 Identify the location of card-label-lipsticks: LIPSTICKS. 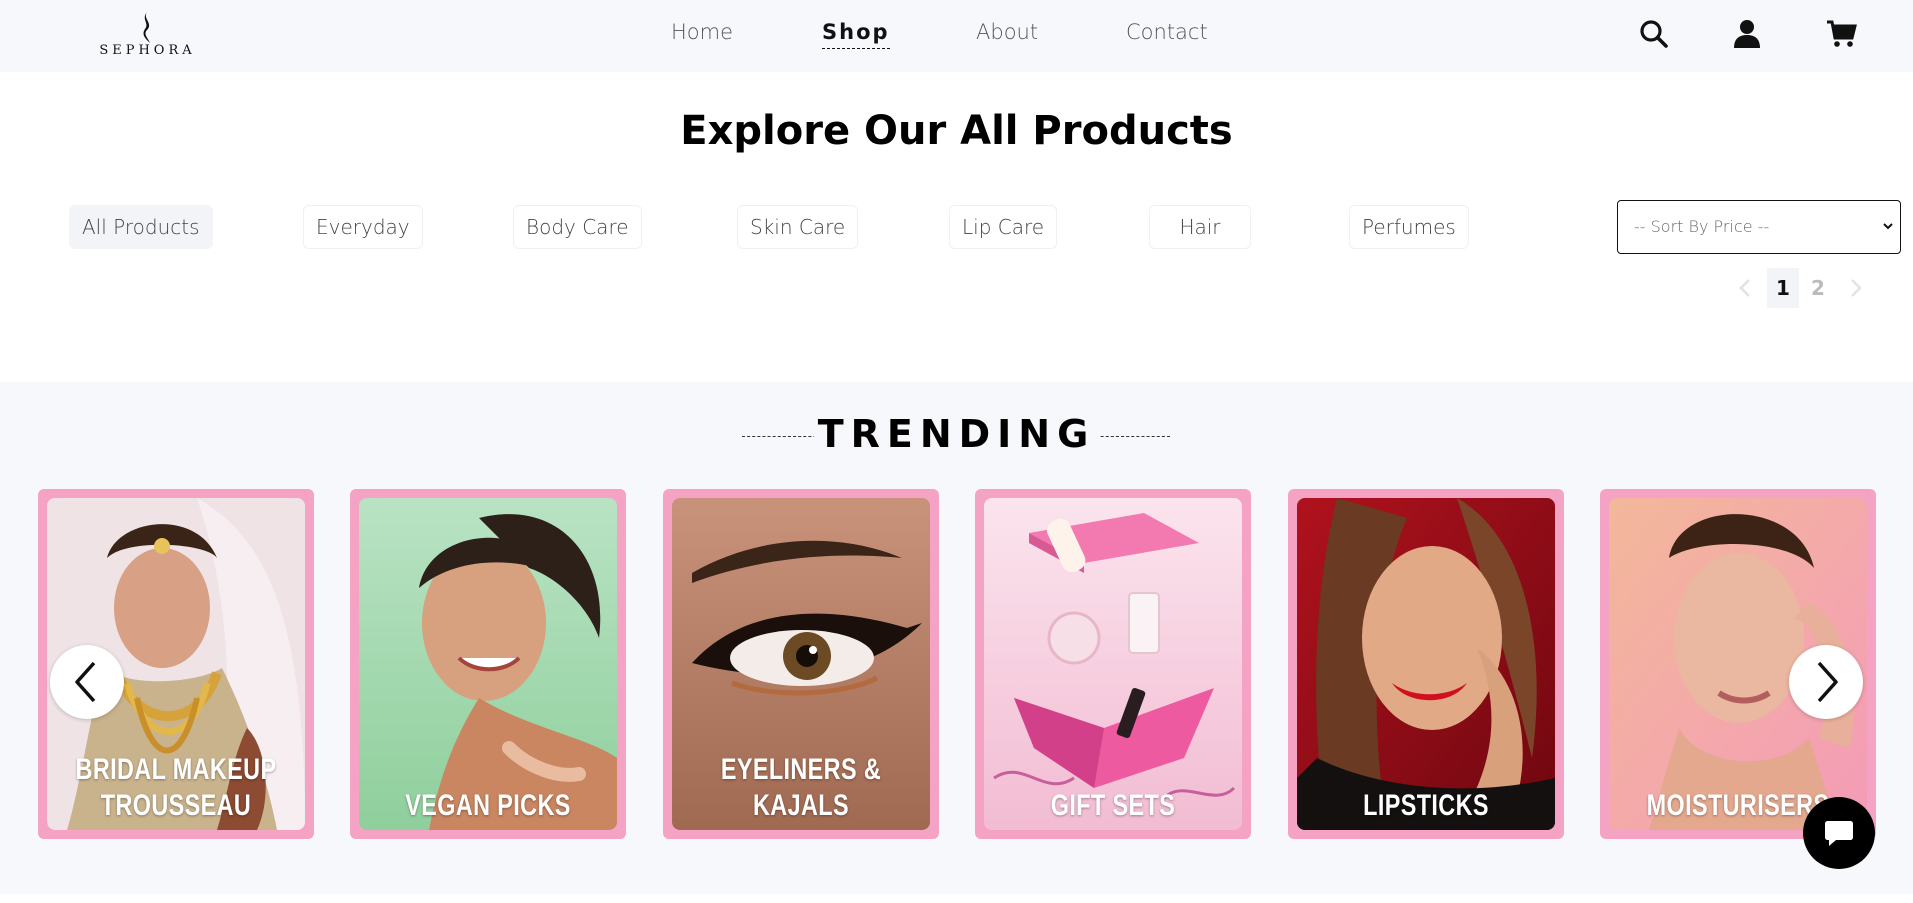
(1426, 805).